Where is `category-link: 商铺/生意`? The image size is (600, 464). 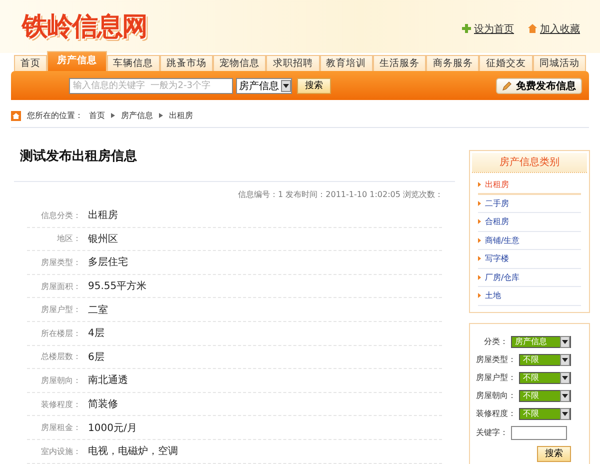
category-link: 商铺/生意 is located at coordinates (529, 241).